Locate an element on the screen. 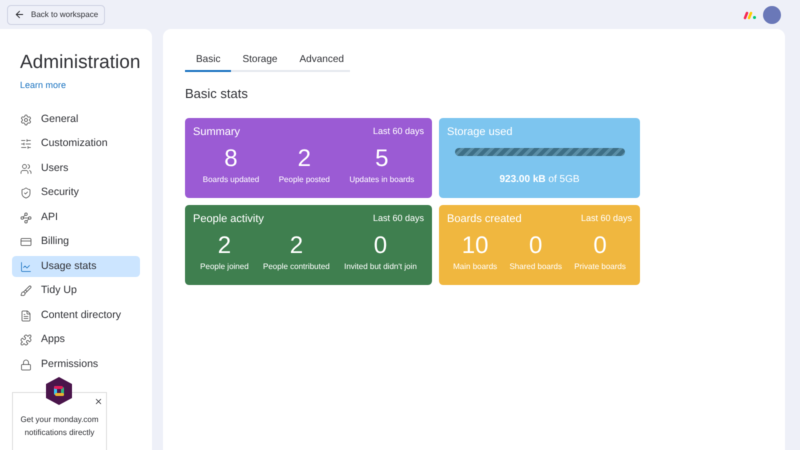  nodes-icon is located at coordinates (26, 218).